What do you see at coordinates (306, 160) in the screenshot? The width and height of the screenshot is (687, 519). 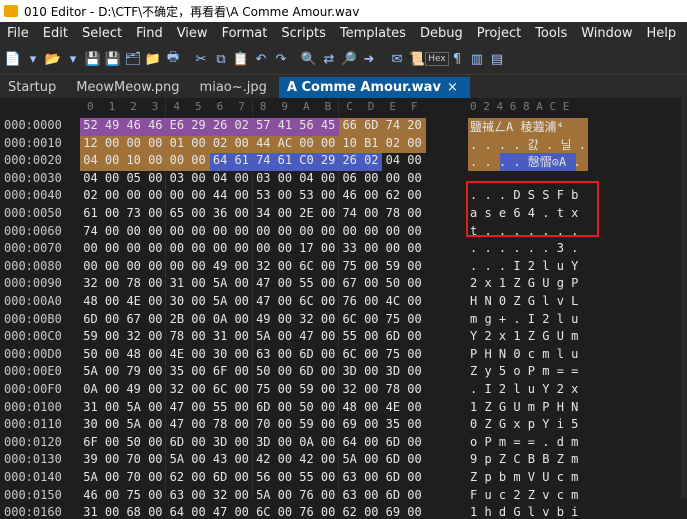 I see `hex-byte: C0` at bounding box center [306, 160].